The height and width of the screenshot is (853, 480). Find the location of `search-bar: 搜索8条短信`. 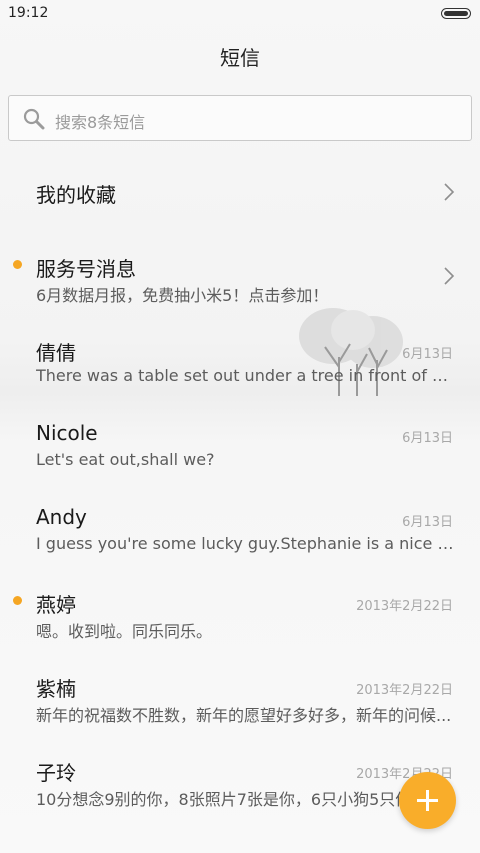

search-bar: 搜索8条短信 is located at coordinates (240, 118).